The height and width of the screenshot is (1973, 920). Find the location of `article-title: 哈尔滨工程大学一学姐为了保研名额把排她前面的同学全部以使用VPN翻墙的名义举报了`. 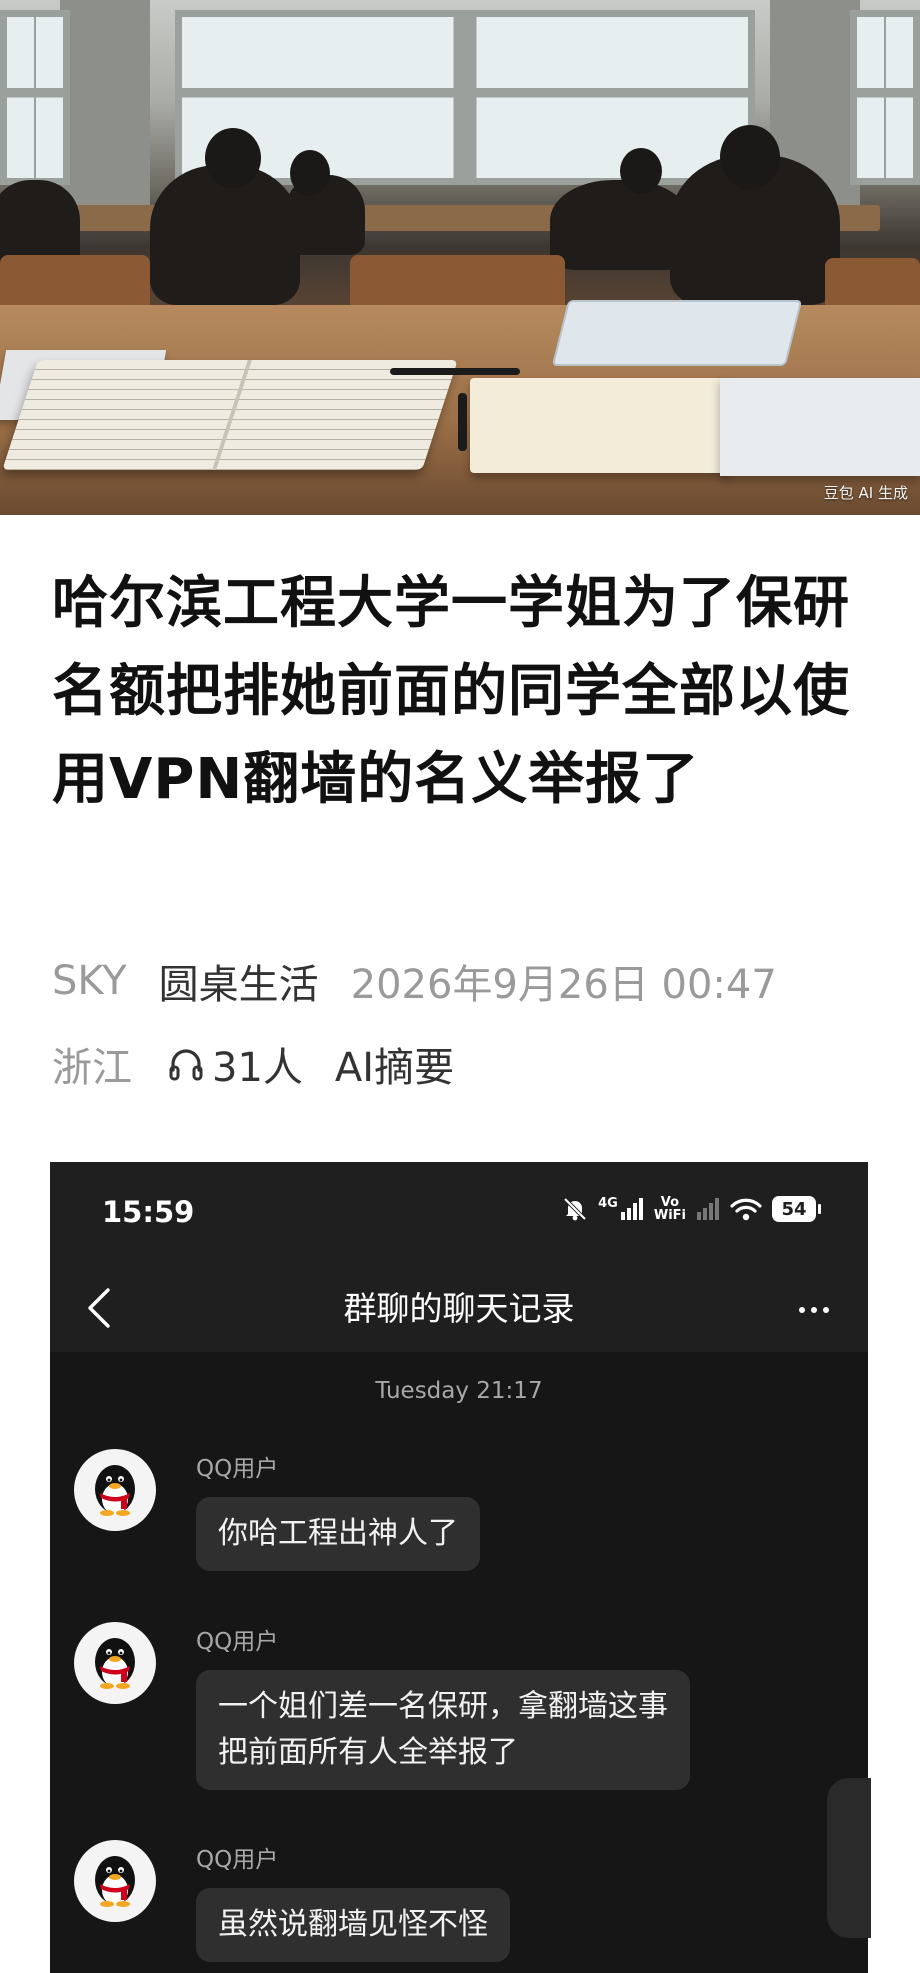

article-title: 哈尔滨工程大学一学姐为了保研名额把排她前面的同学全部以使用VPN翻墙的名义举报了 is located at coordinates (451, 691).